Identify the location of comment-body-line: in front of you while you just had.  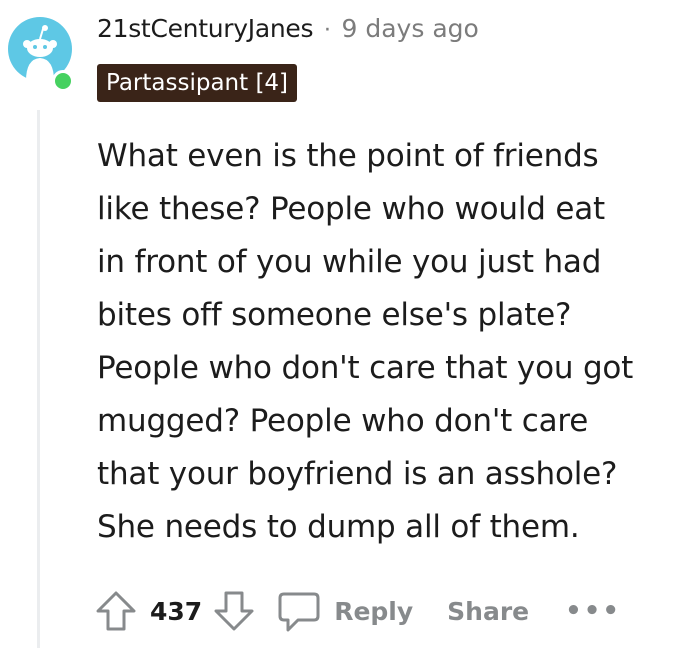
(349, 262).